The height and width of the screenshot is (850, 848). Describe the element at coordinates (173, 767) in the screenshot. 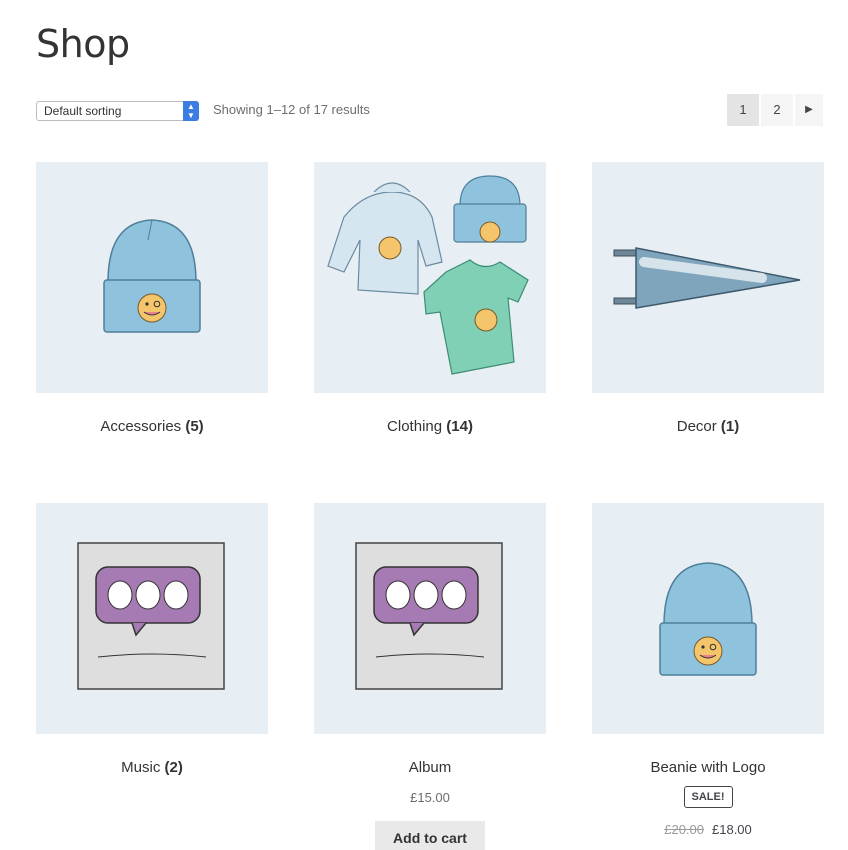

I see `category-count: (2)` at that location.